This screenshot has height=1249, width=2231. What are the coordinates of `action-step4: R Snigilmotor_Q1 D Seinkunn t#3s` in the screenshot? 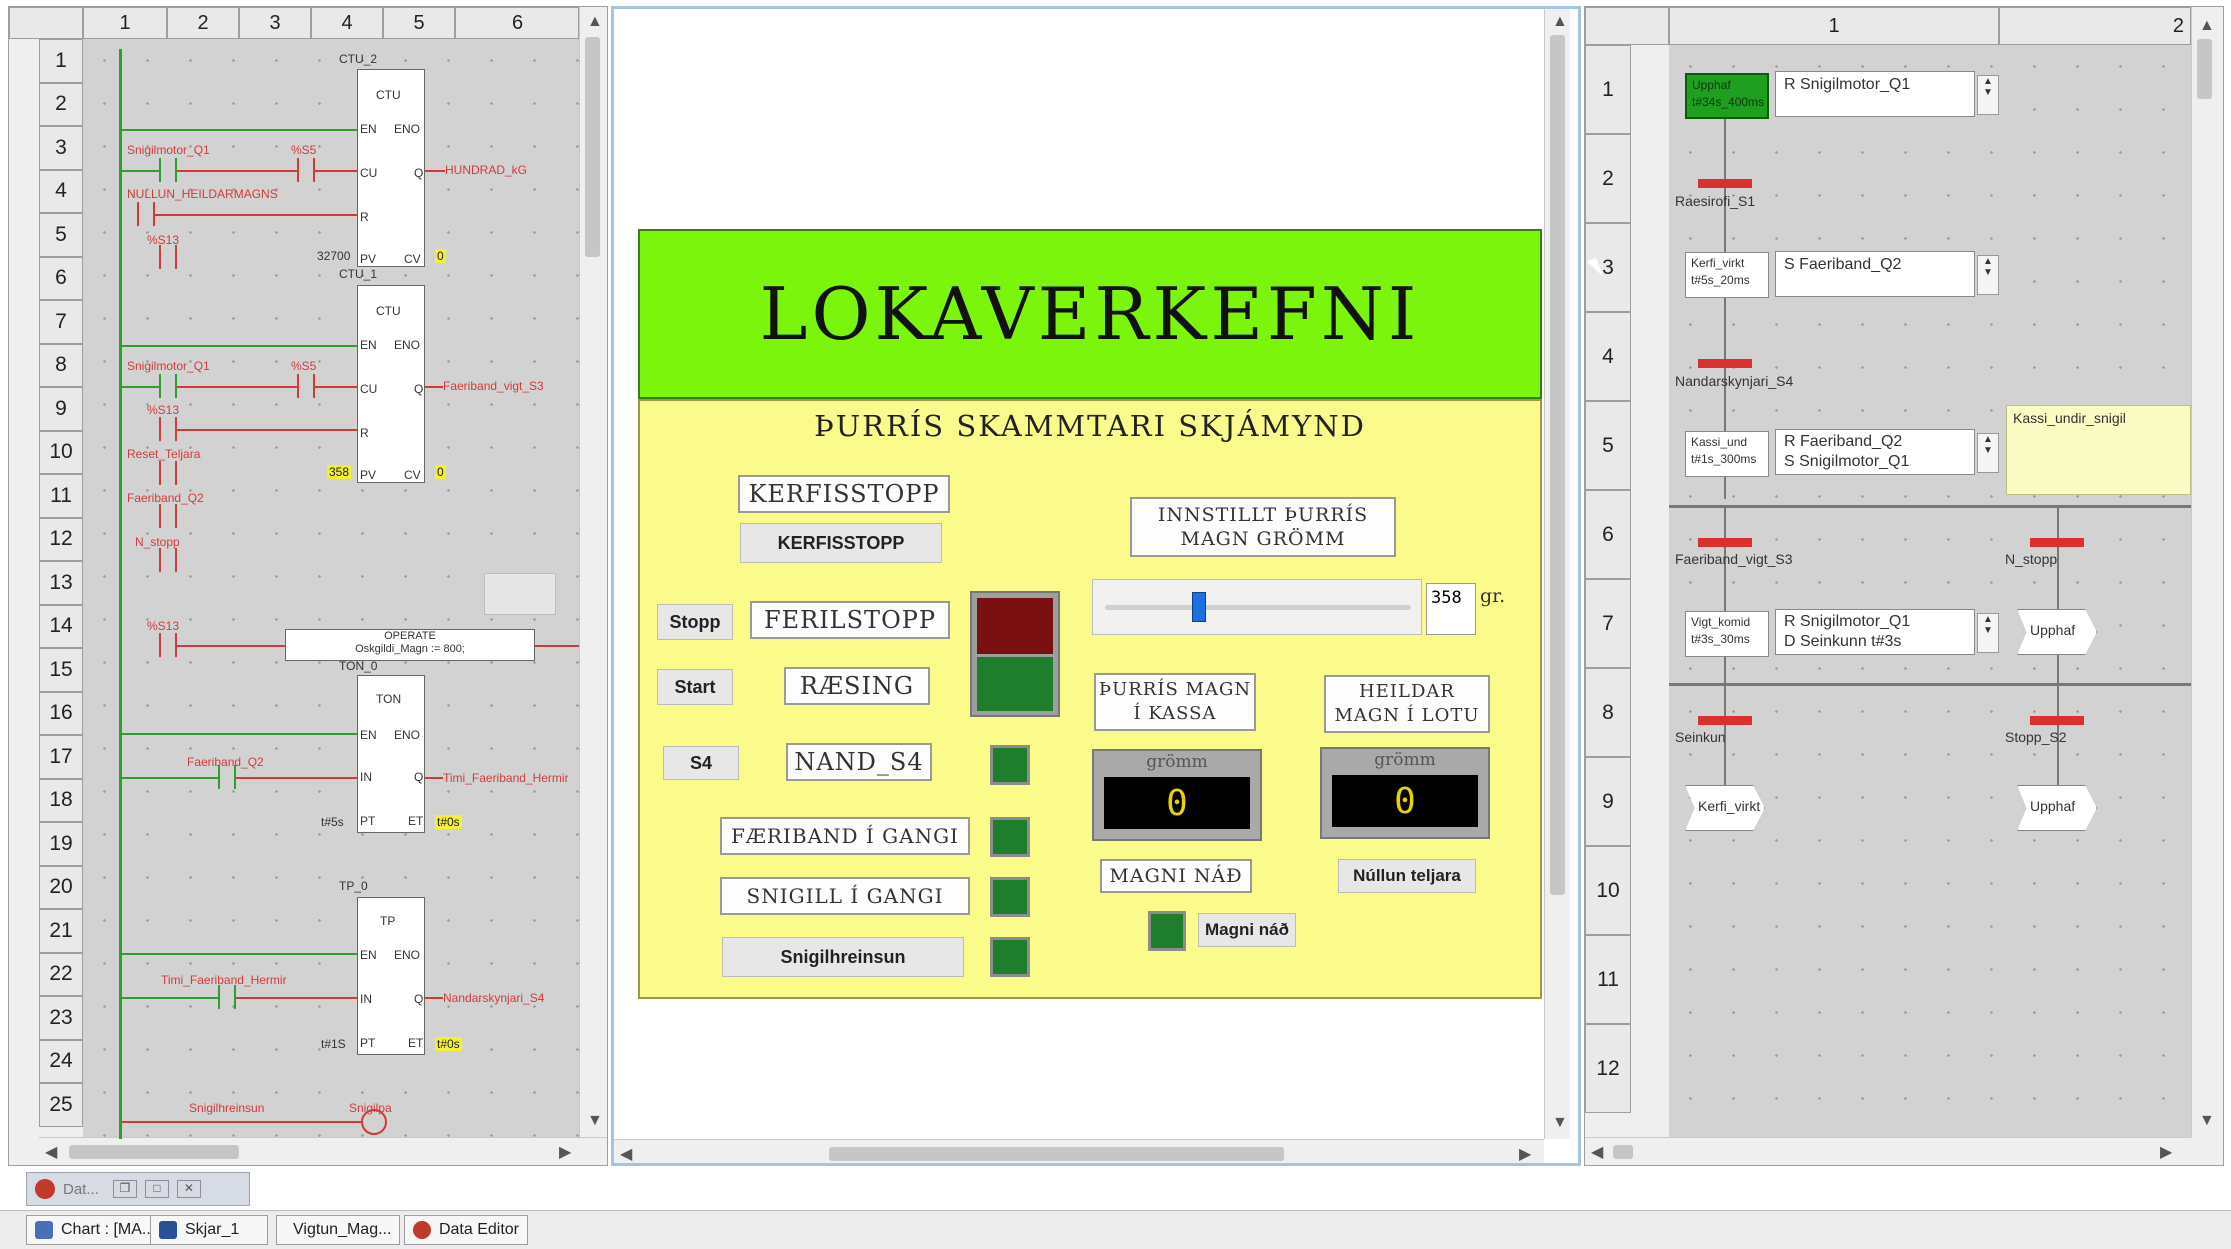 It's located at (1875, 632).